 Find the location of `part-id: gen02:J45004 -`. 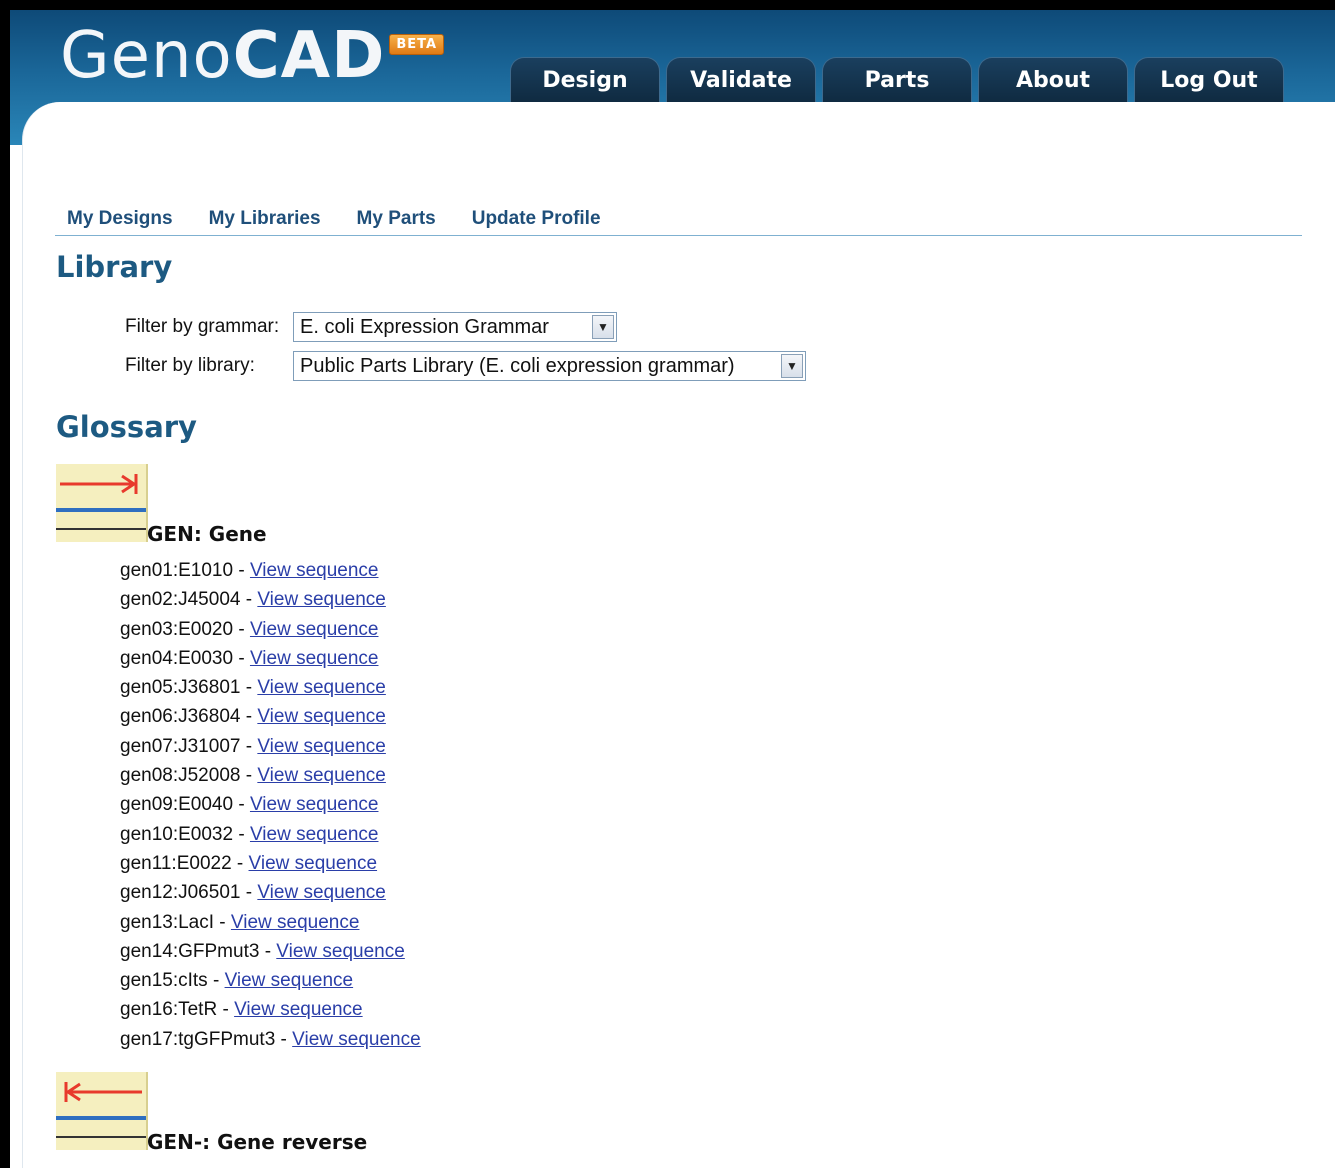

part-id: gen02:J45004 - is located at coordinates (189, 600).